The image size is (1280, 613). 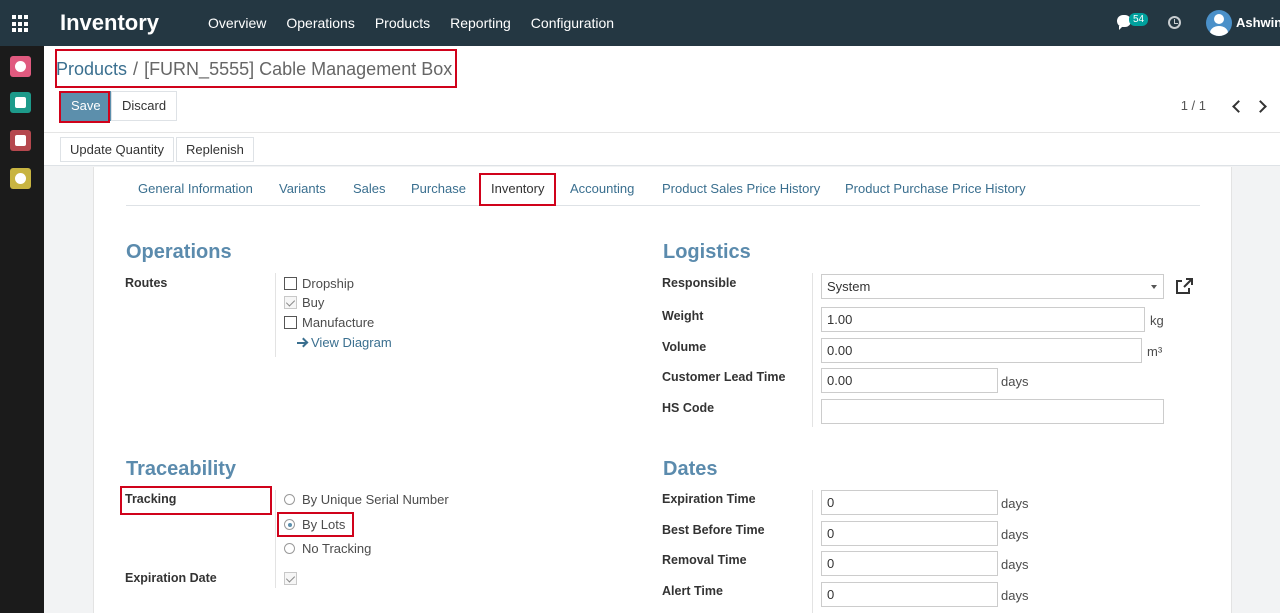 What do you see at coordinates (602, 188) in the screenshot?
I see `tab-accounting: Accounting` at bounding box center [602, 188].